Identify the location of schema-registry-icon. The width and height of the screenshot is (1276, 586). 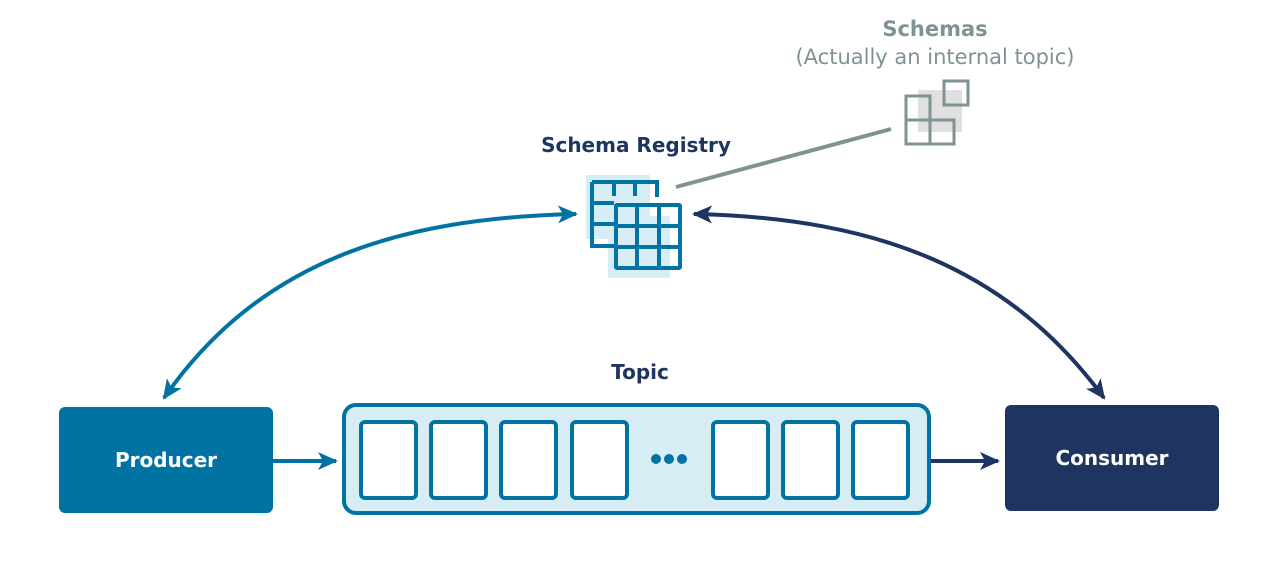
(634, 226).